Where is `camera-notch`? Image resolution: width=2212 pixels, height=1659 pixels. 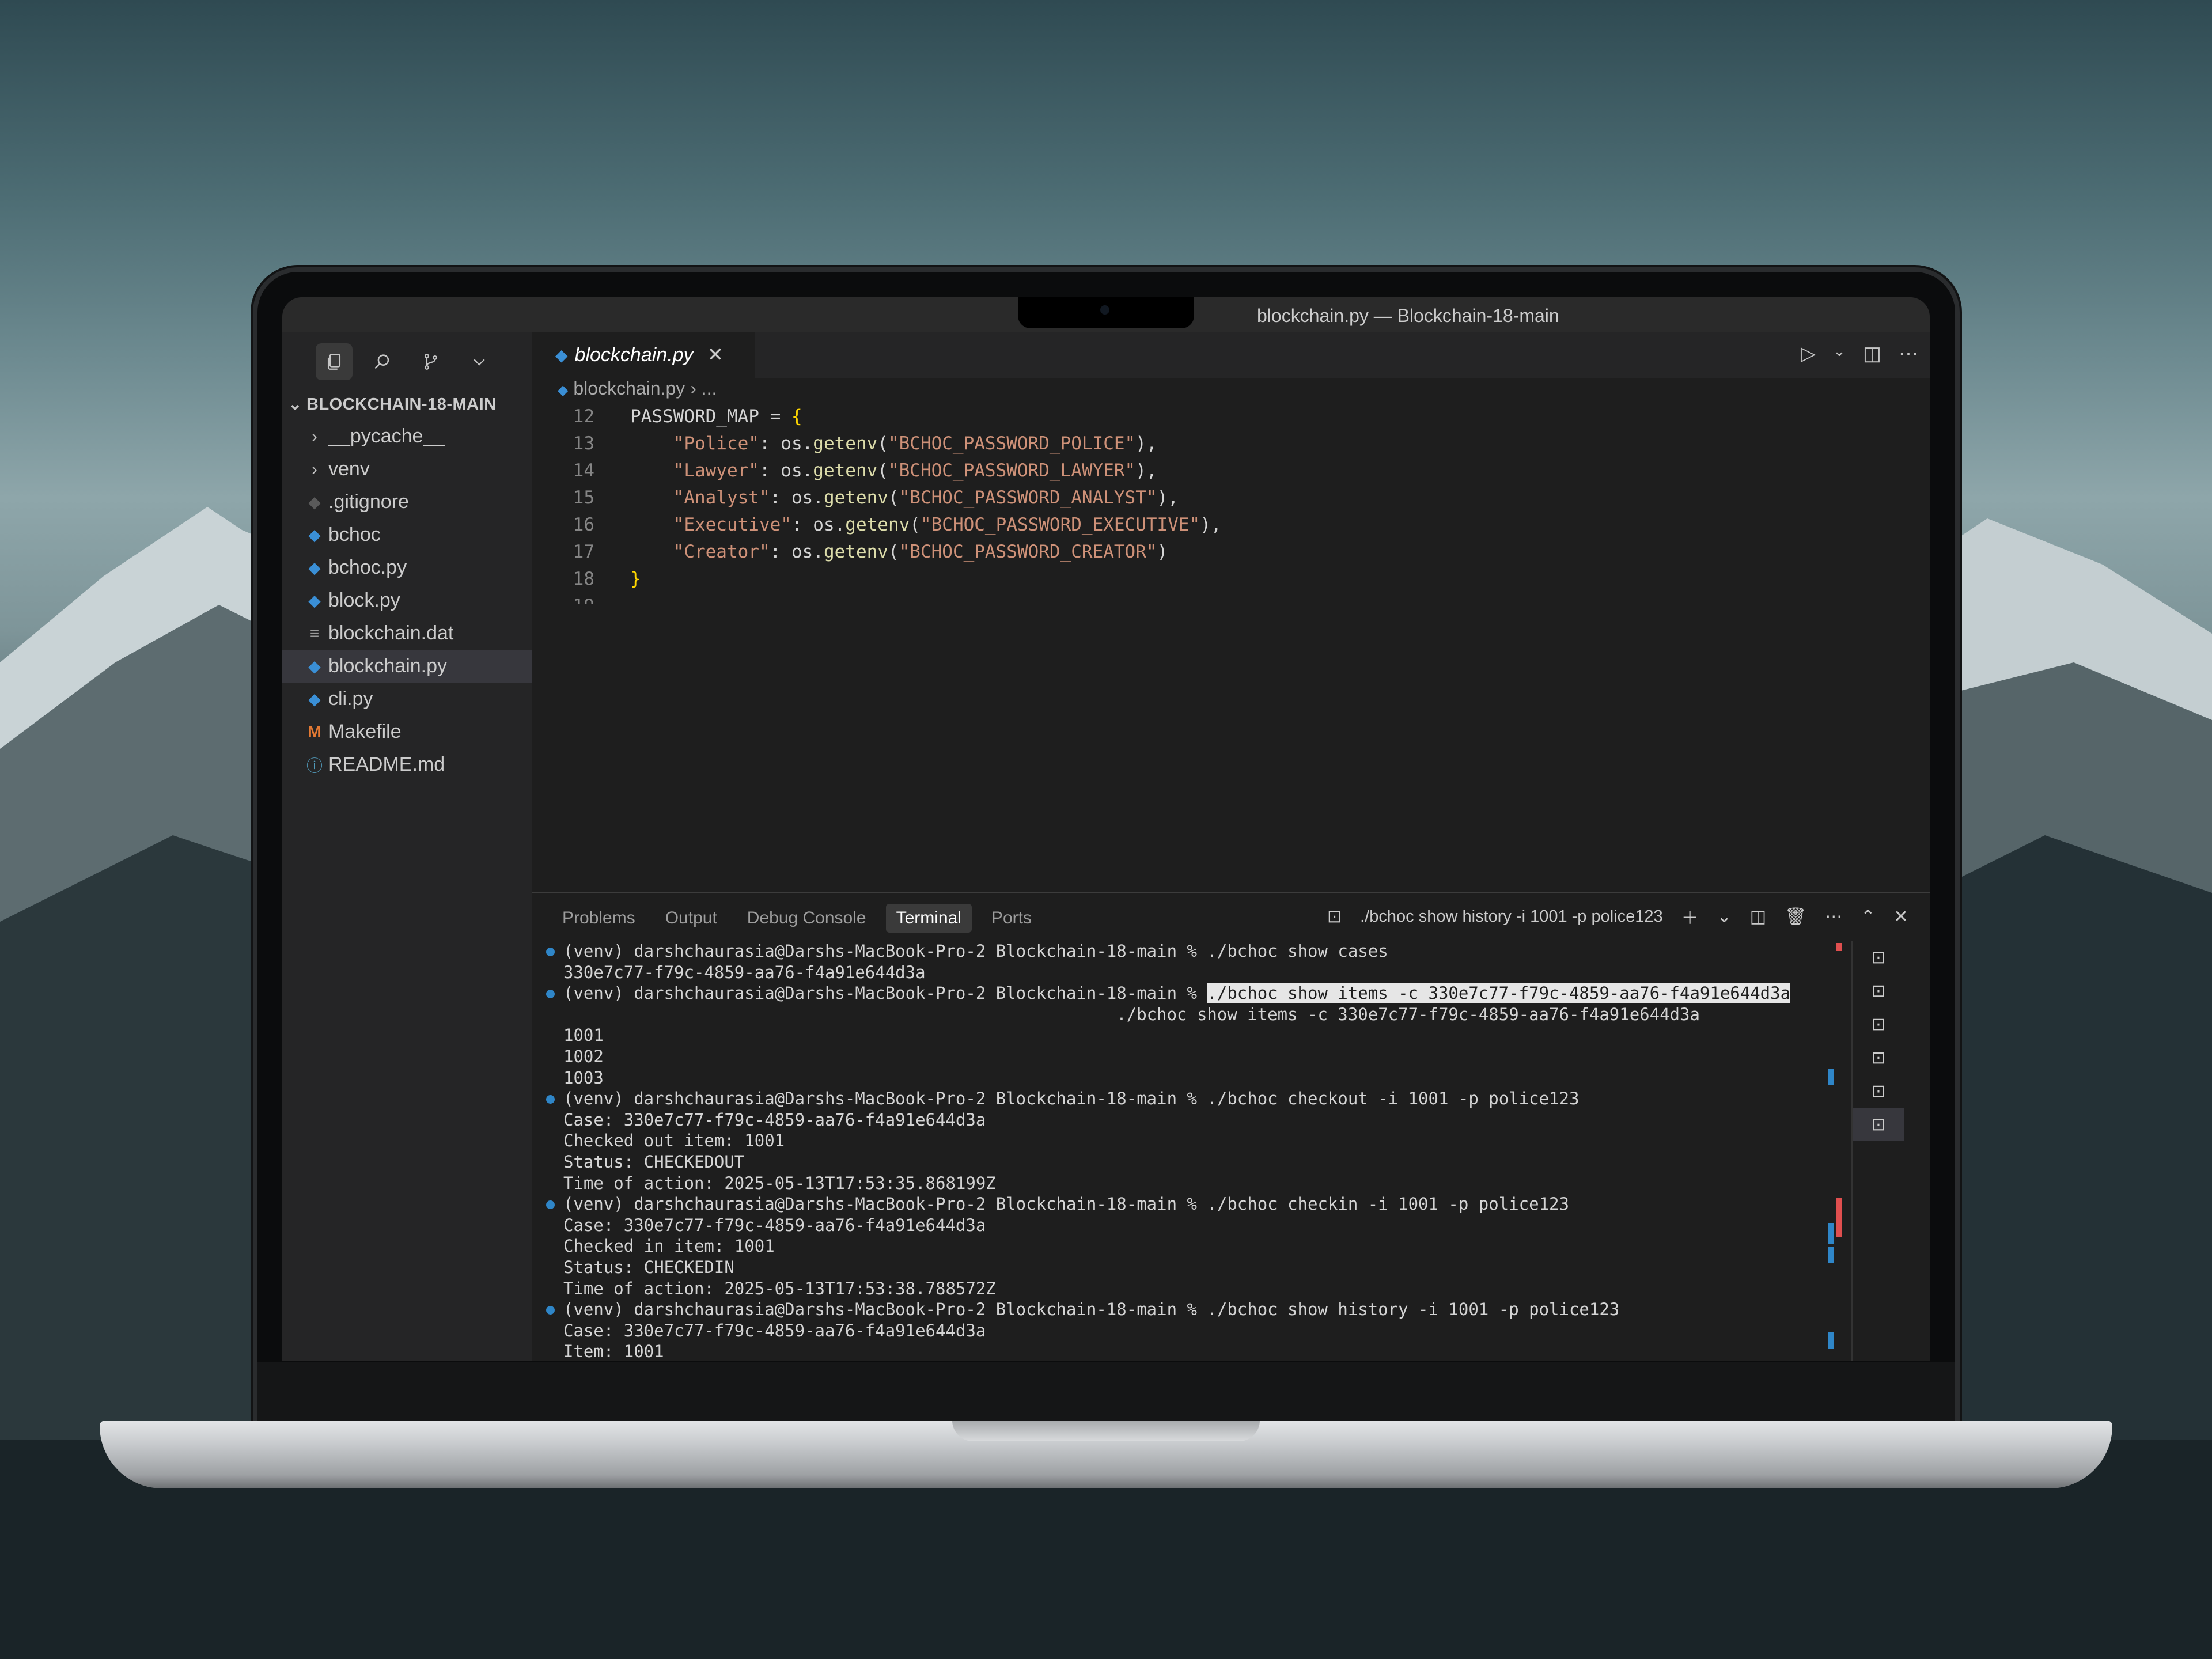
camera-notch is located at coordinates (1106, 312).